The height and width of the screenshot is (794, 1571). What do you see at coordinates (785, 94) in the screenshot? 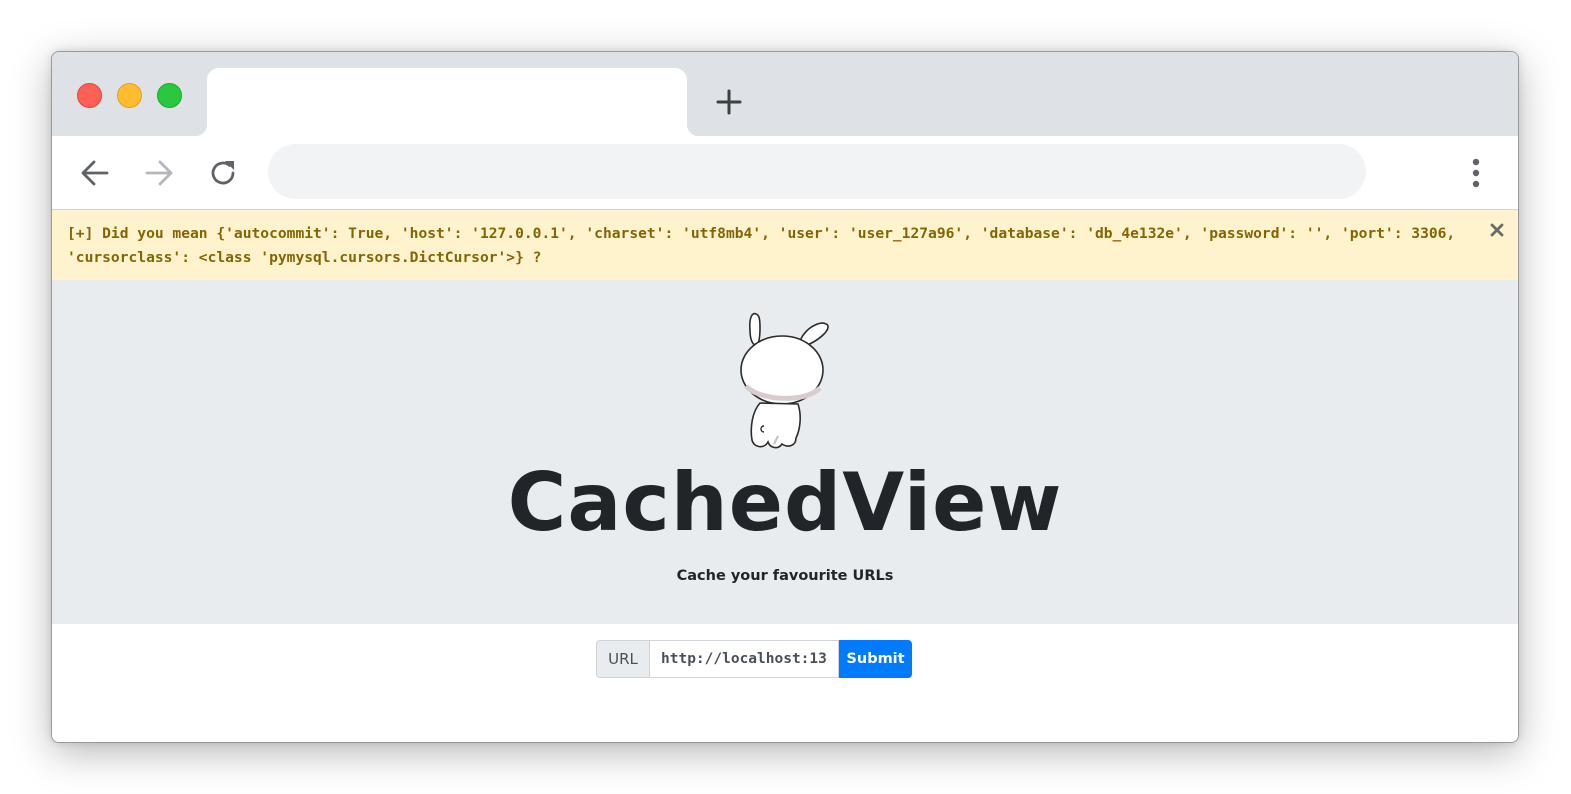
I see `tab-strip` at bounding box center [785, 94].